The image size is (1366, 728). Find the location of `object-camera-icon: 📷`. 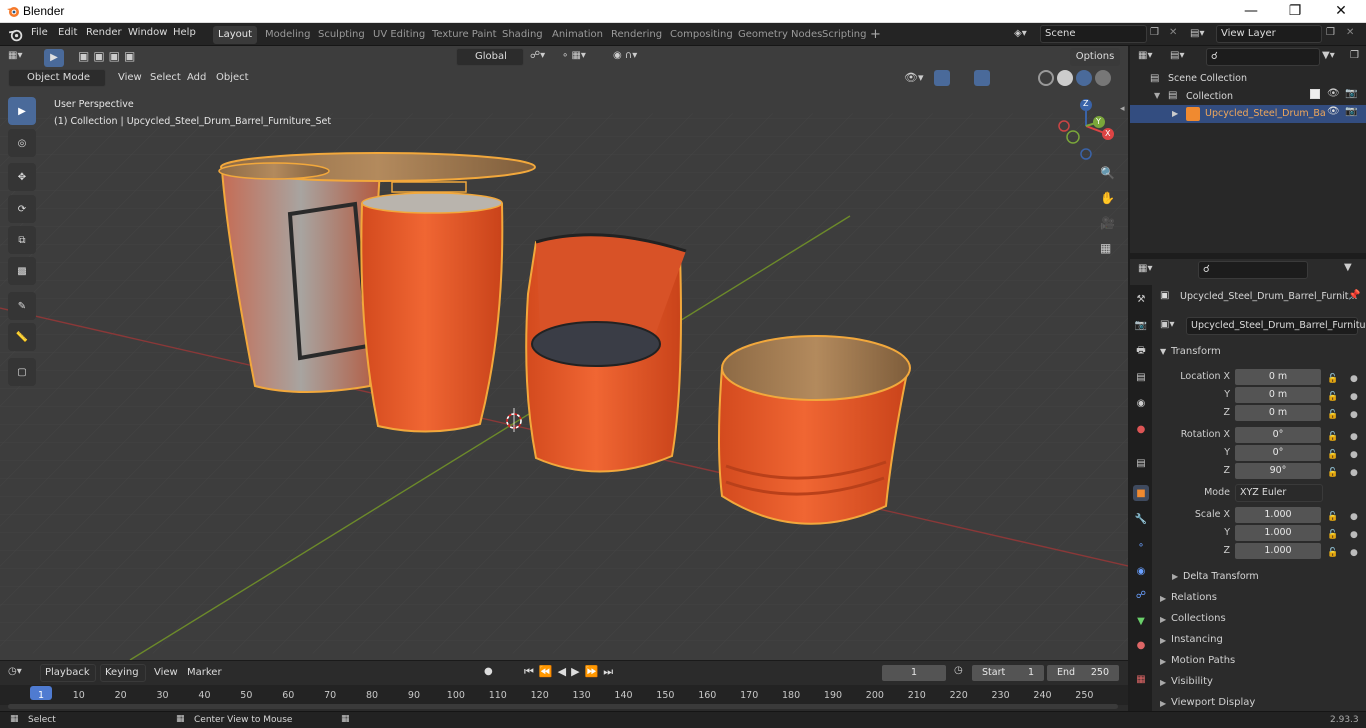

object-camera-icon: 📷 is located at coordinates (1351, 111).